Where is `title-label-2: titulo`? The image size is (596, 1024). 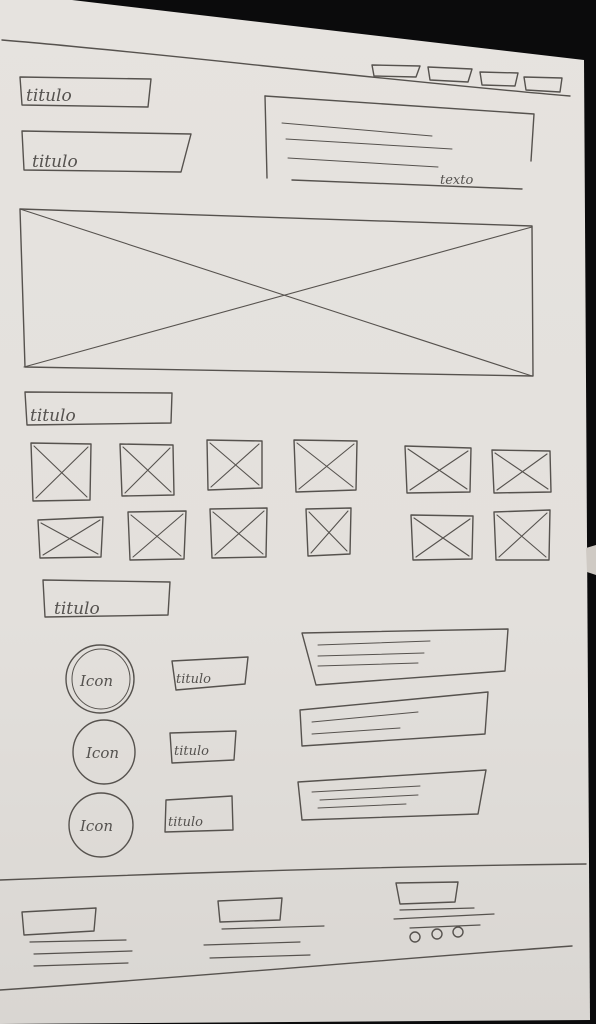 title-label-2: titulo is located at coordinates (55, 162).